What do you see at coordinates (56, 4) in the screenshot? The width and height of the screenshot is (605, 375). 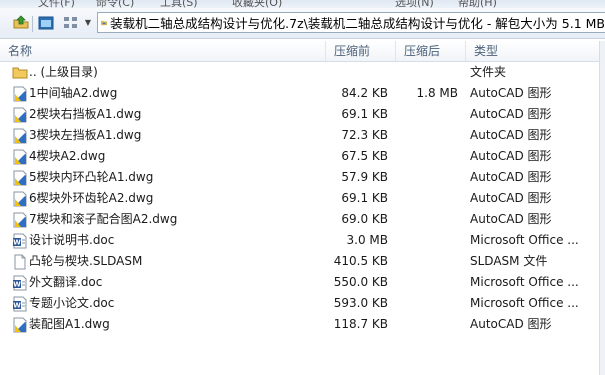 I see `menu-item-file: 文件(F)` at bounding box center [56, 4].